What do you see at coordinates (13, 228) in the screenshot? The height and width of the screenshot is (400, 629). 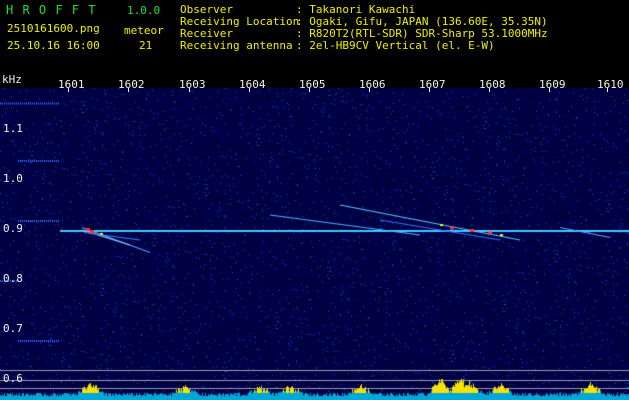 I see `y-tick-label: 0.9` at bounding box center [13, 228].